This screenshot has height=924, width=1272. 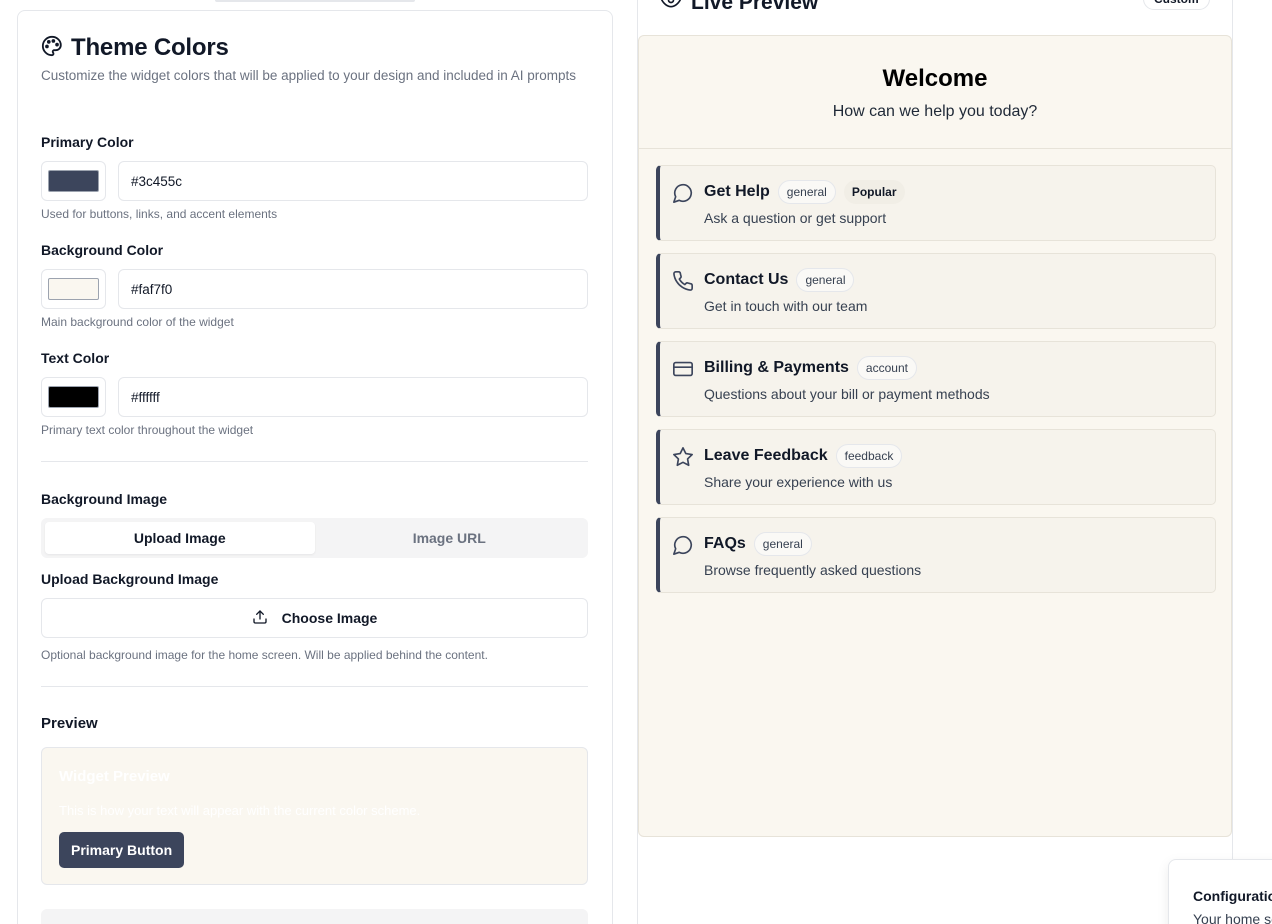 I want to click on widget-preview-title: Widget Preview, so click(x=114, y=776).